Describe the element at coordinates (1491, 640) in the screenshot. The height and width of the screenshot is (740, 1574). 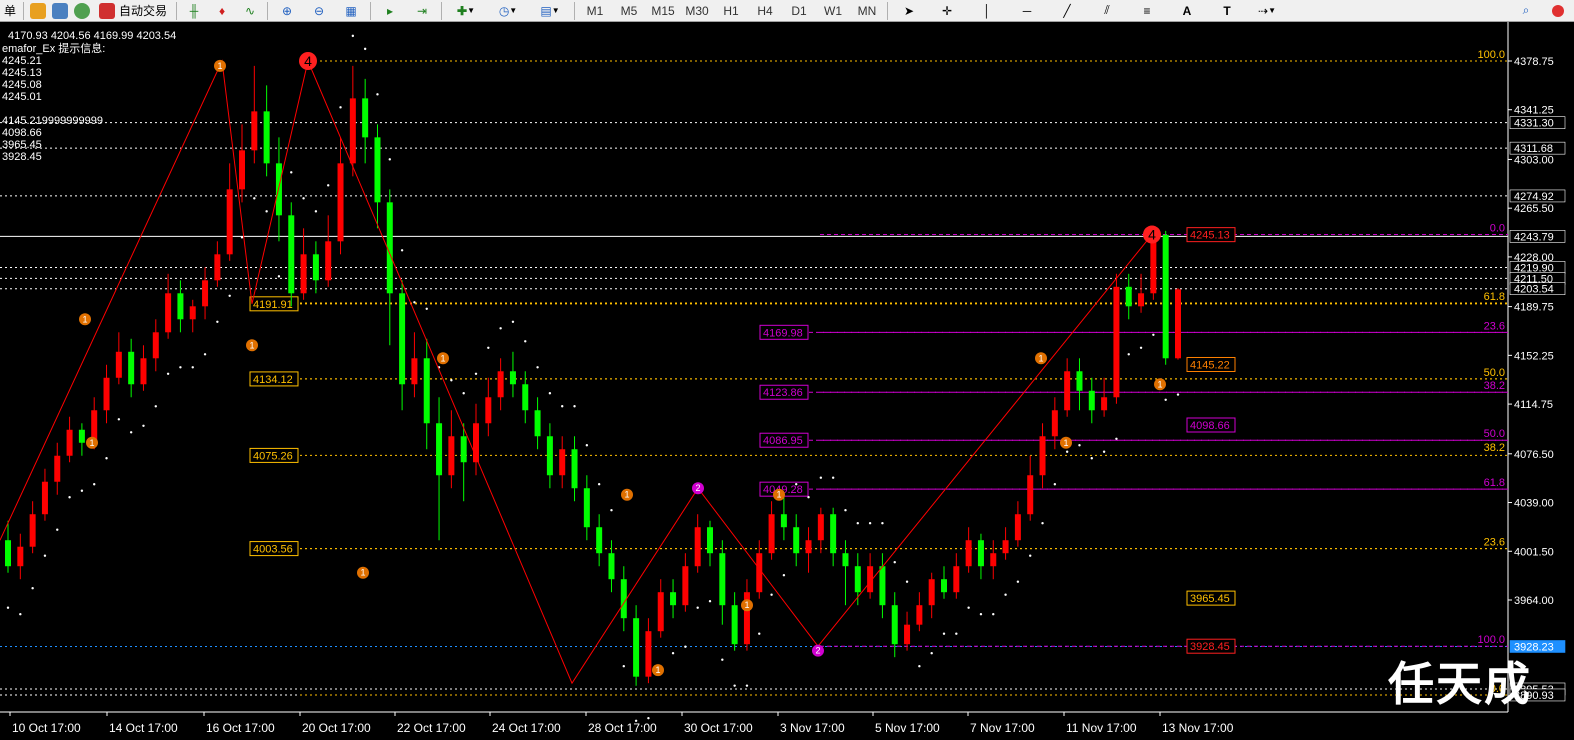
I see `fib2-pct-label: 100.0` at that location.